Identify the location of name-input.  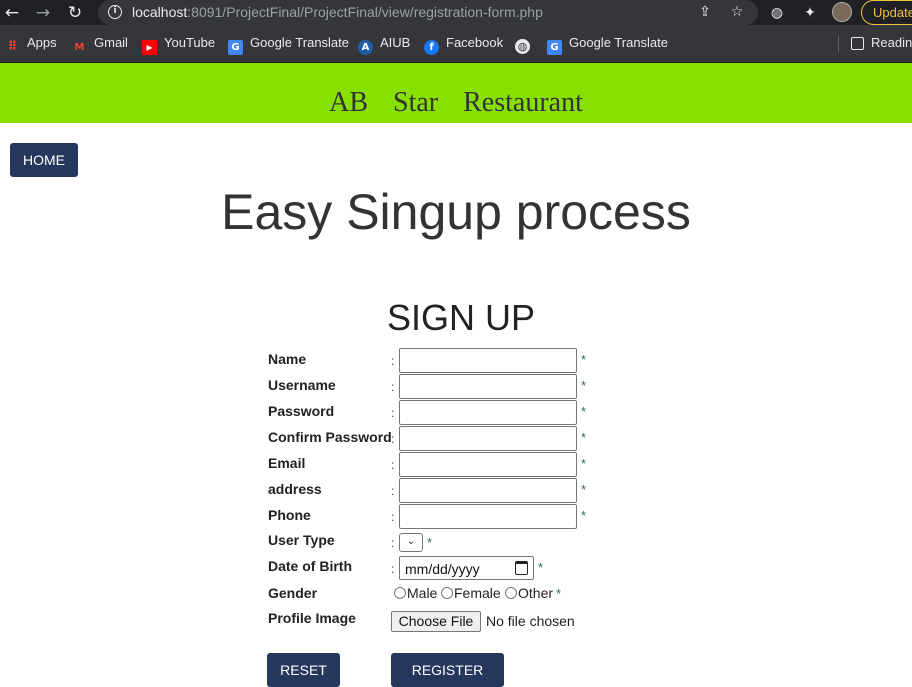
(488, 360).